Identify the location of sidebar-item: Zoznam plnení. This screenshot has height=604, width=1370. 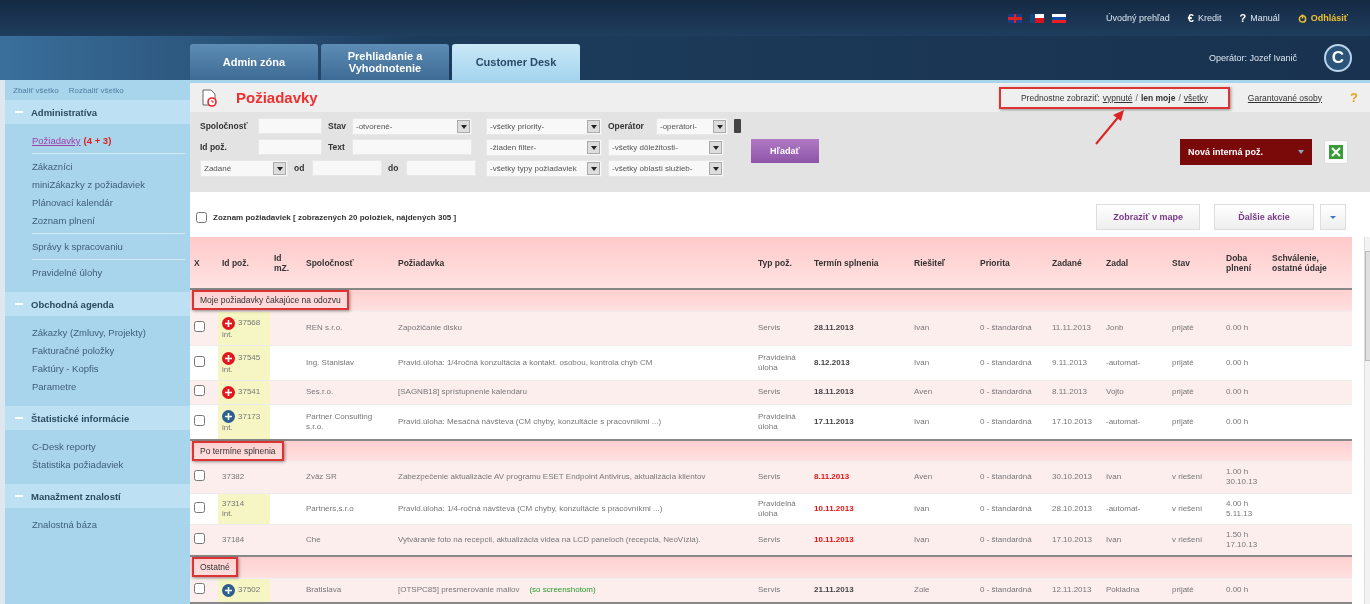
(108, 223).